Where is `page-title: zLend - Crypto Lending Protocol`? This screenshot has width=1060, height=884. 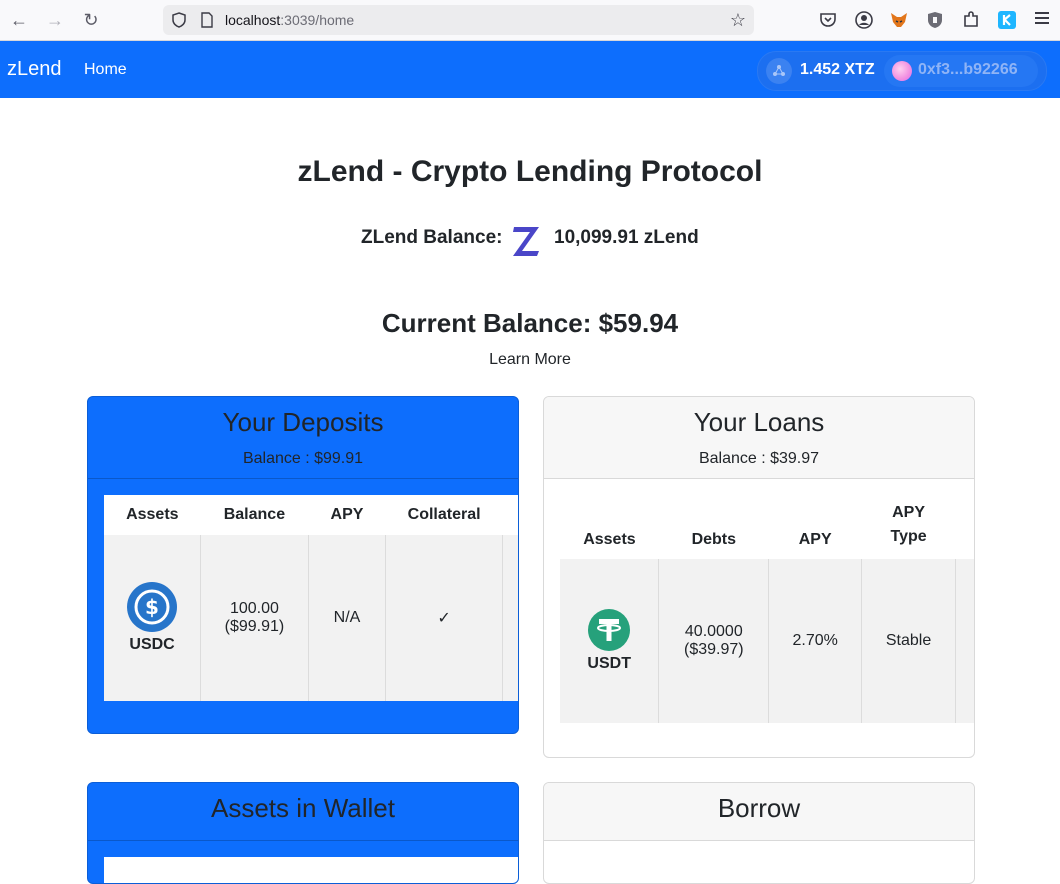
page-title: zLend - Crypto Lending Protocol is located at coordinates (530, 171).